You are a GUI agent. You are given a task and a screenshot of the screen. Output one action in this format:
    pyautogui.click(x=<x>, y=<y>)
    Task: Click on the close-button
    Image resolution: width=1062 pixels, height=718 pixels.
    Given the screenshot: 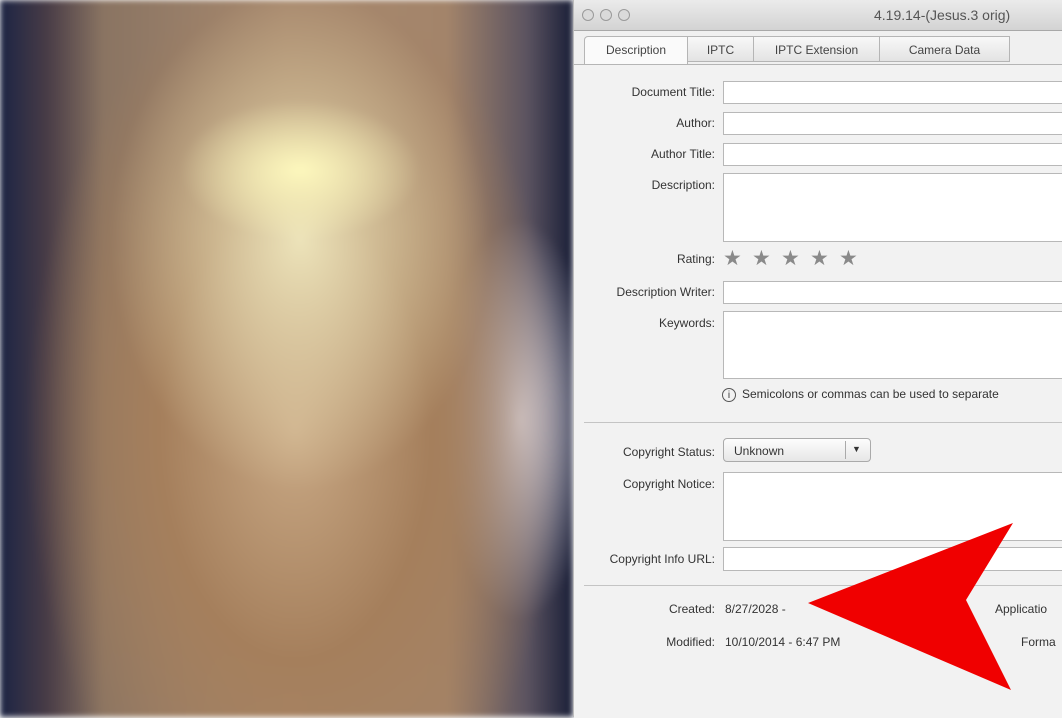 What is the action you would take?
    pyautogui.click(x=588, y=15)
    